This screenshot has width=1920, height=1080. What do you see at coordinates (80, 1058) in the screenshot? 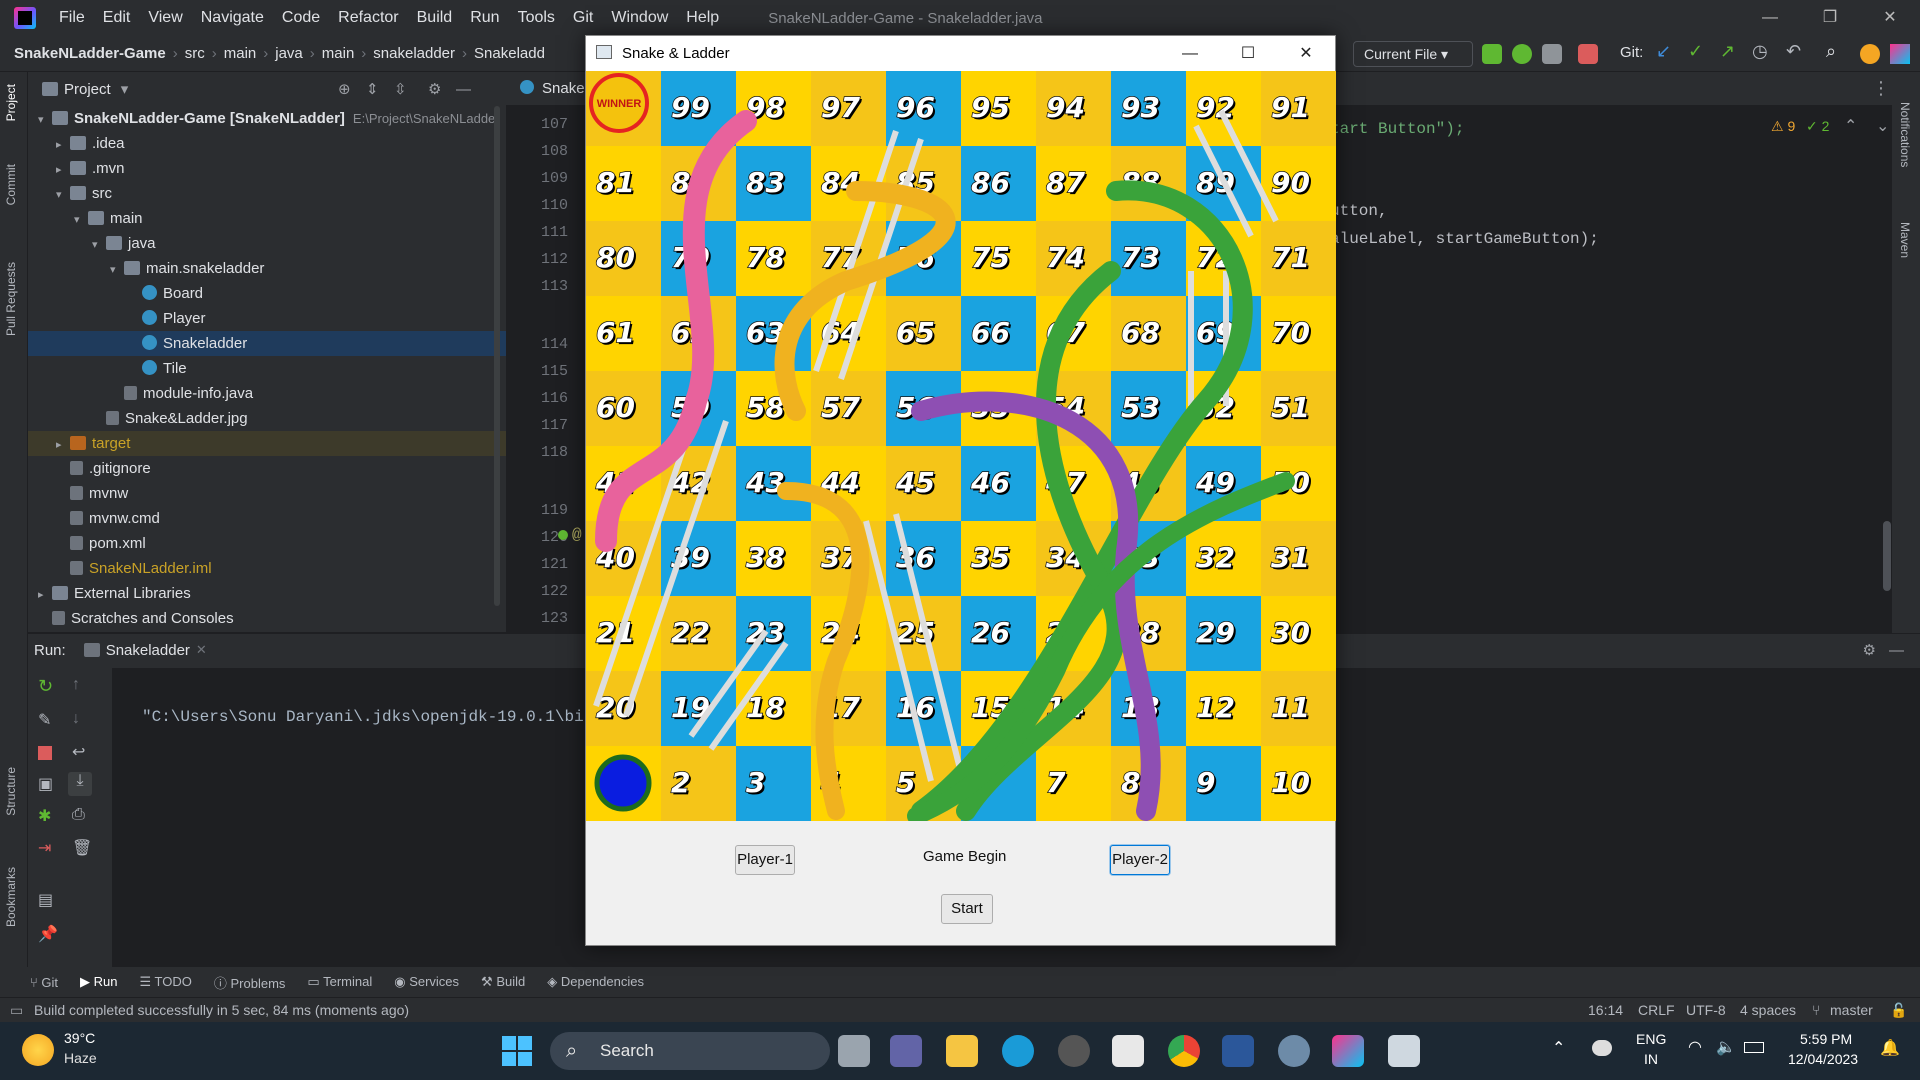
I see `weather-desc: Haze` at bounding box center [80, 1058].